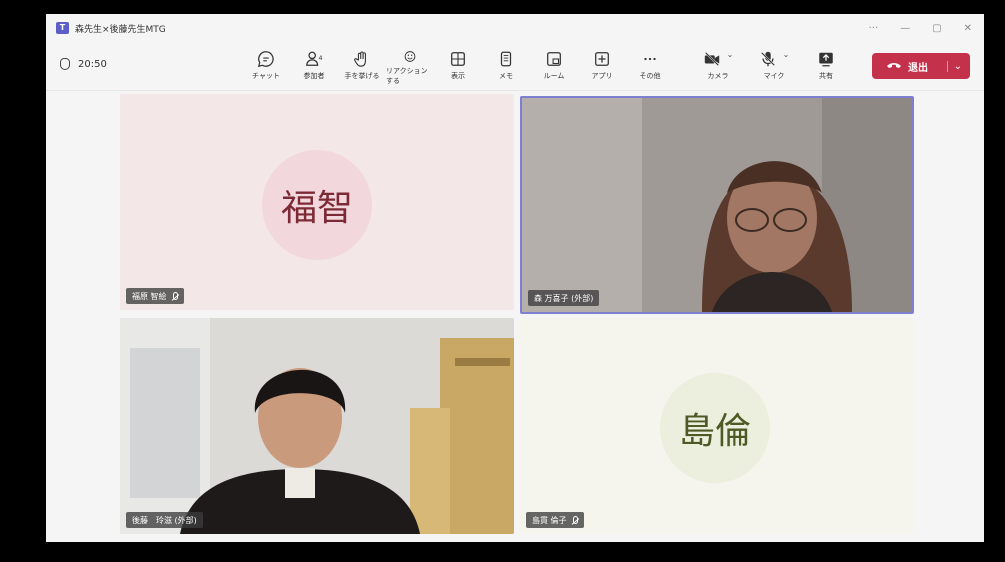 The image size is (1005, 562). I want to click on elapsed-time: 20:50, so click(92, 64).